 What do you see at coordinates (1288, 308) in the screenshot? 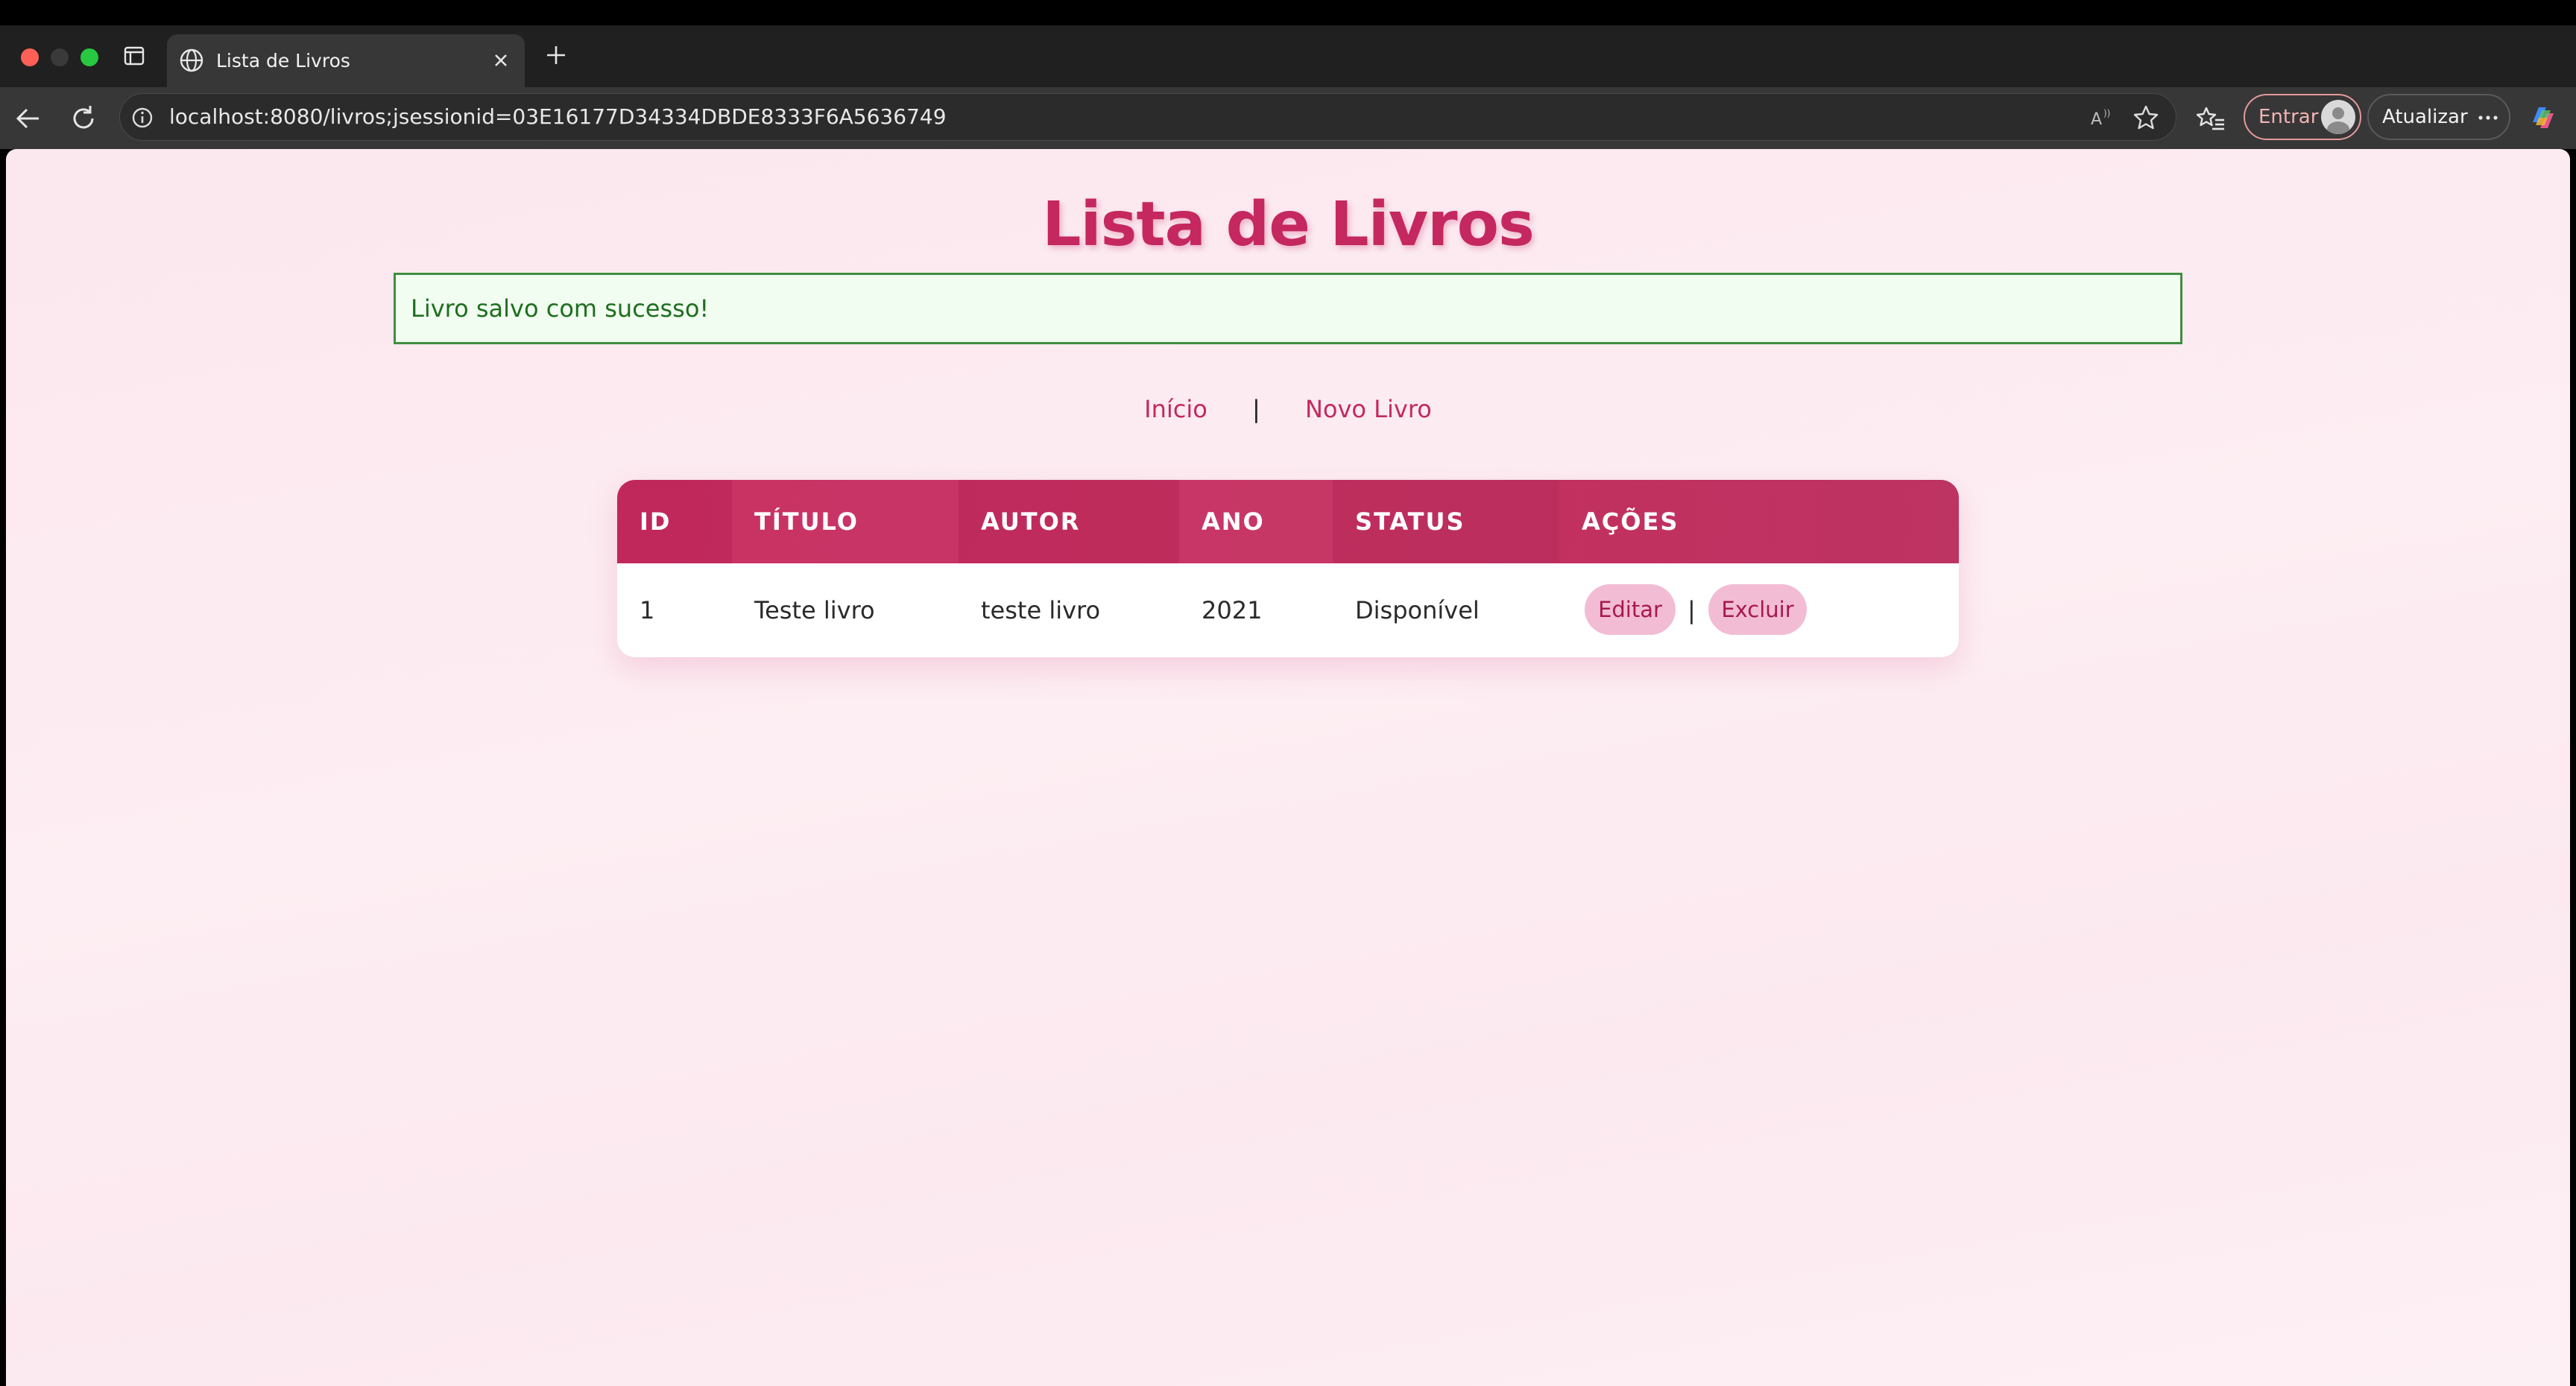
I see `success-alert: Livro salvo com sucesso!` at bounding box center [1288, 308].